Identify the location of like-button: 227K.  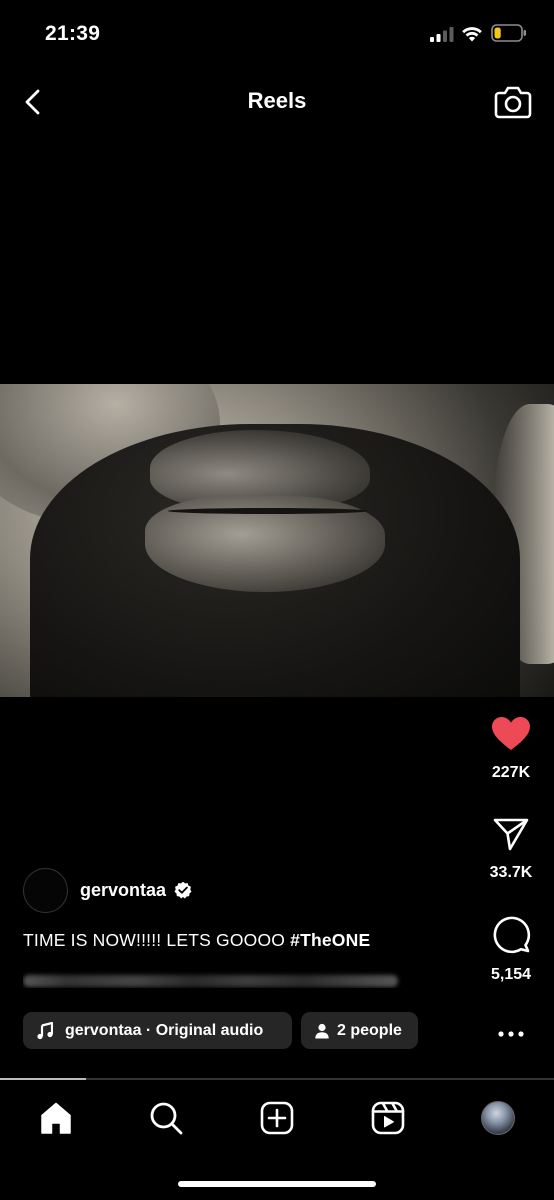
(511, 749).